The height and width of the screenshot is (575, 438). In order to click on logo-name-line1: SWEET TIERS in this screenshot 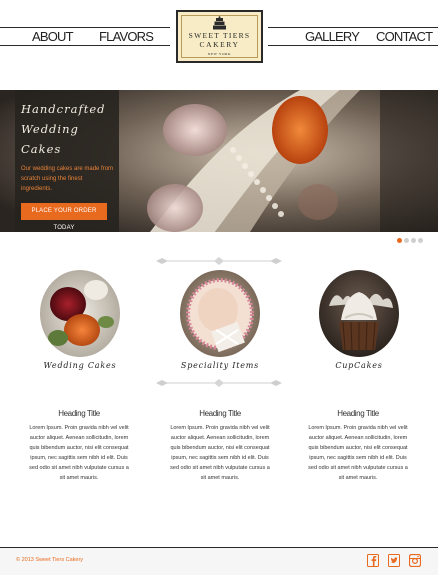, I will do `click(219, 35)`.